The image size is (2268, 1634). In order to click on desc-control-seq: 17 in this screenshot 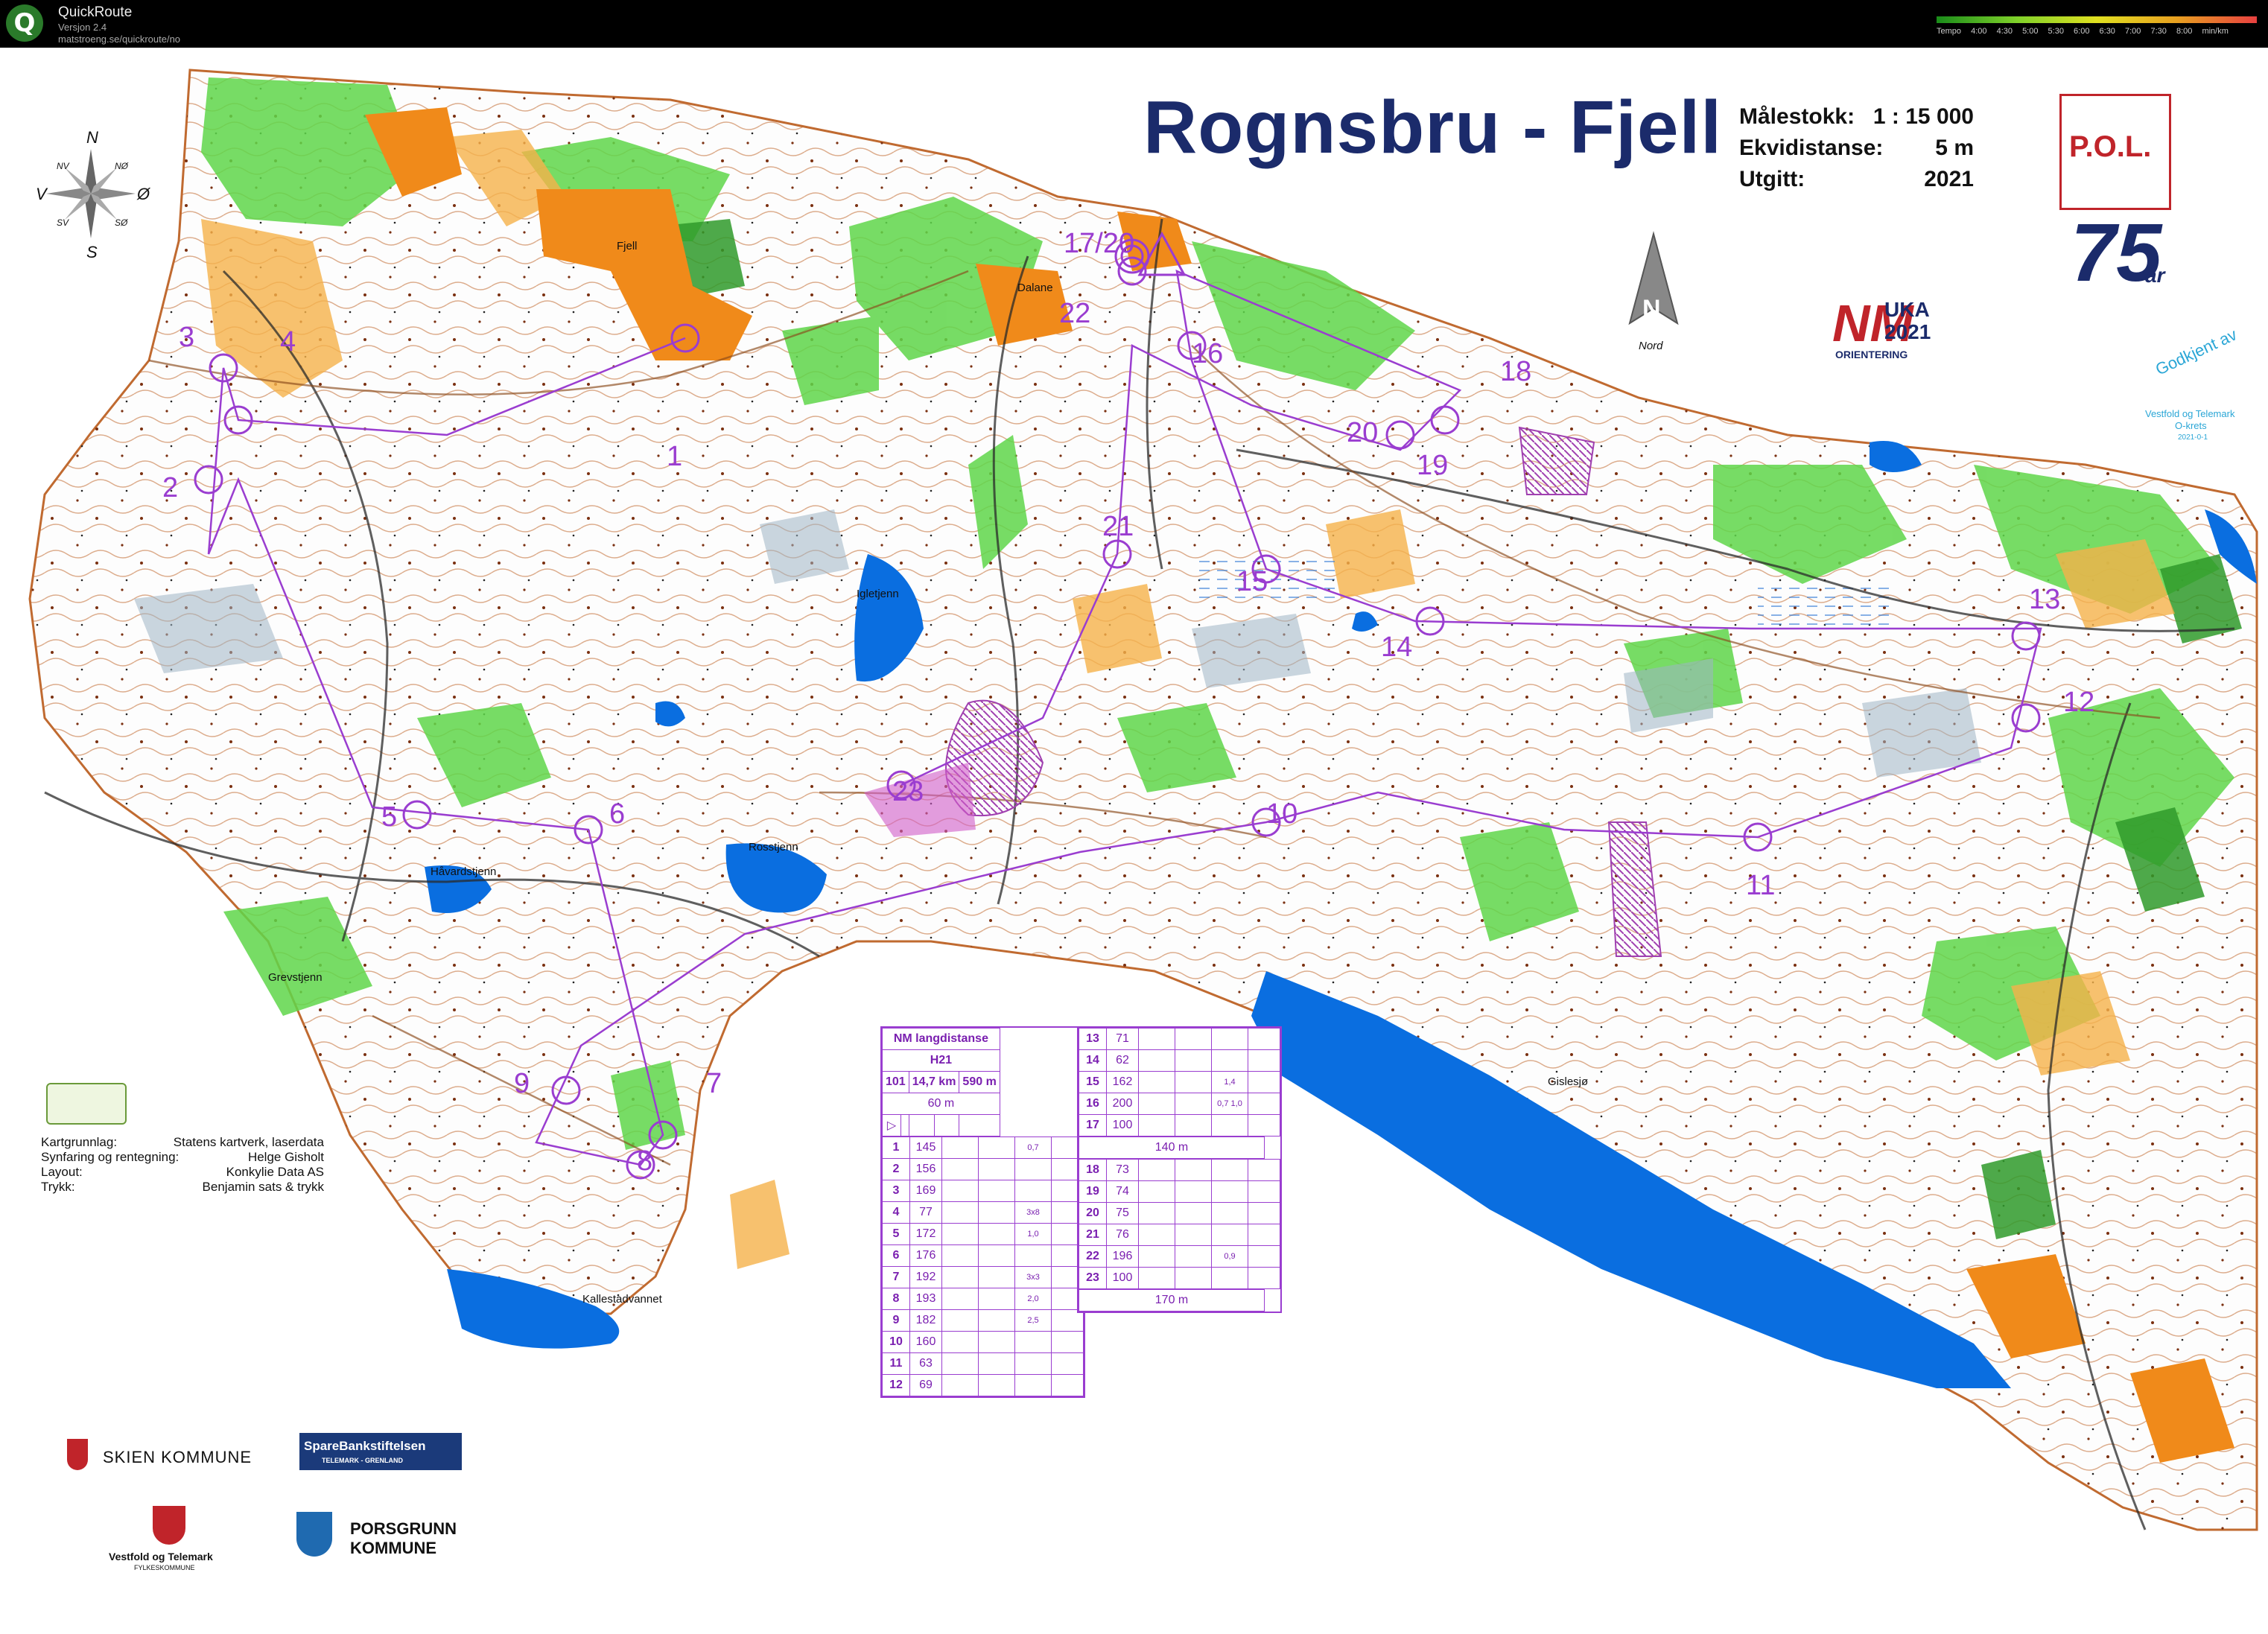, I will do `click(1093, 1125)`.